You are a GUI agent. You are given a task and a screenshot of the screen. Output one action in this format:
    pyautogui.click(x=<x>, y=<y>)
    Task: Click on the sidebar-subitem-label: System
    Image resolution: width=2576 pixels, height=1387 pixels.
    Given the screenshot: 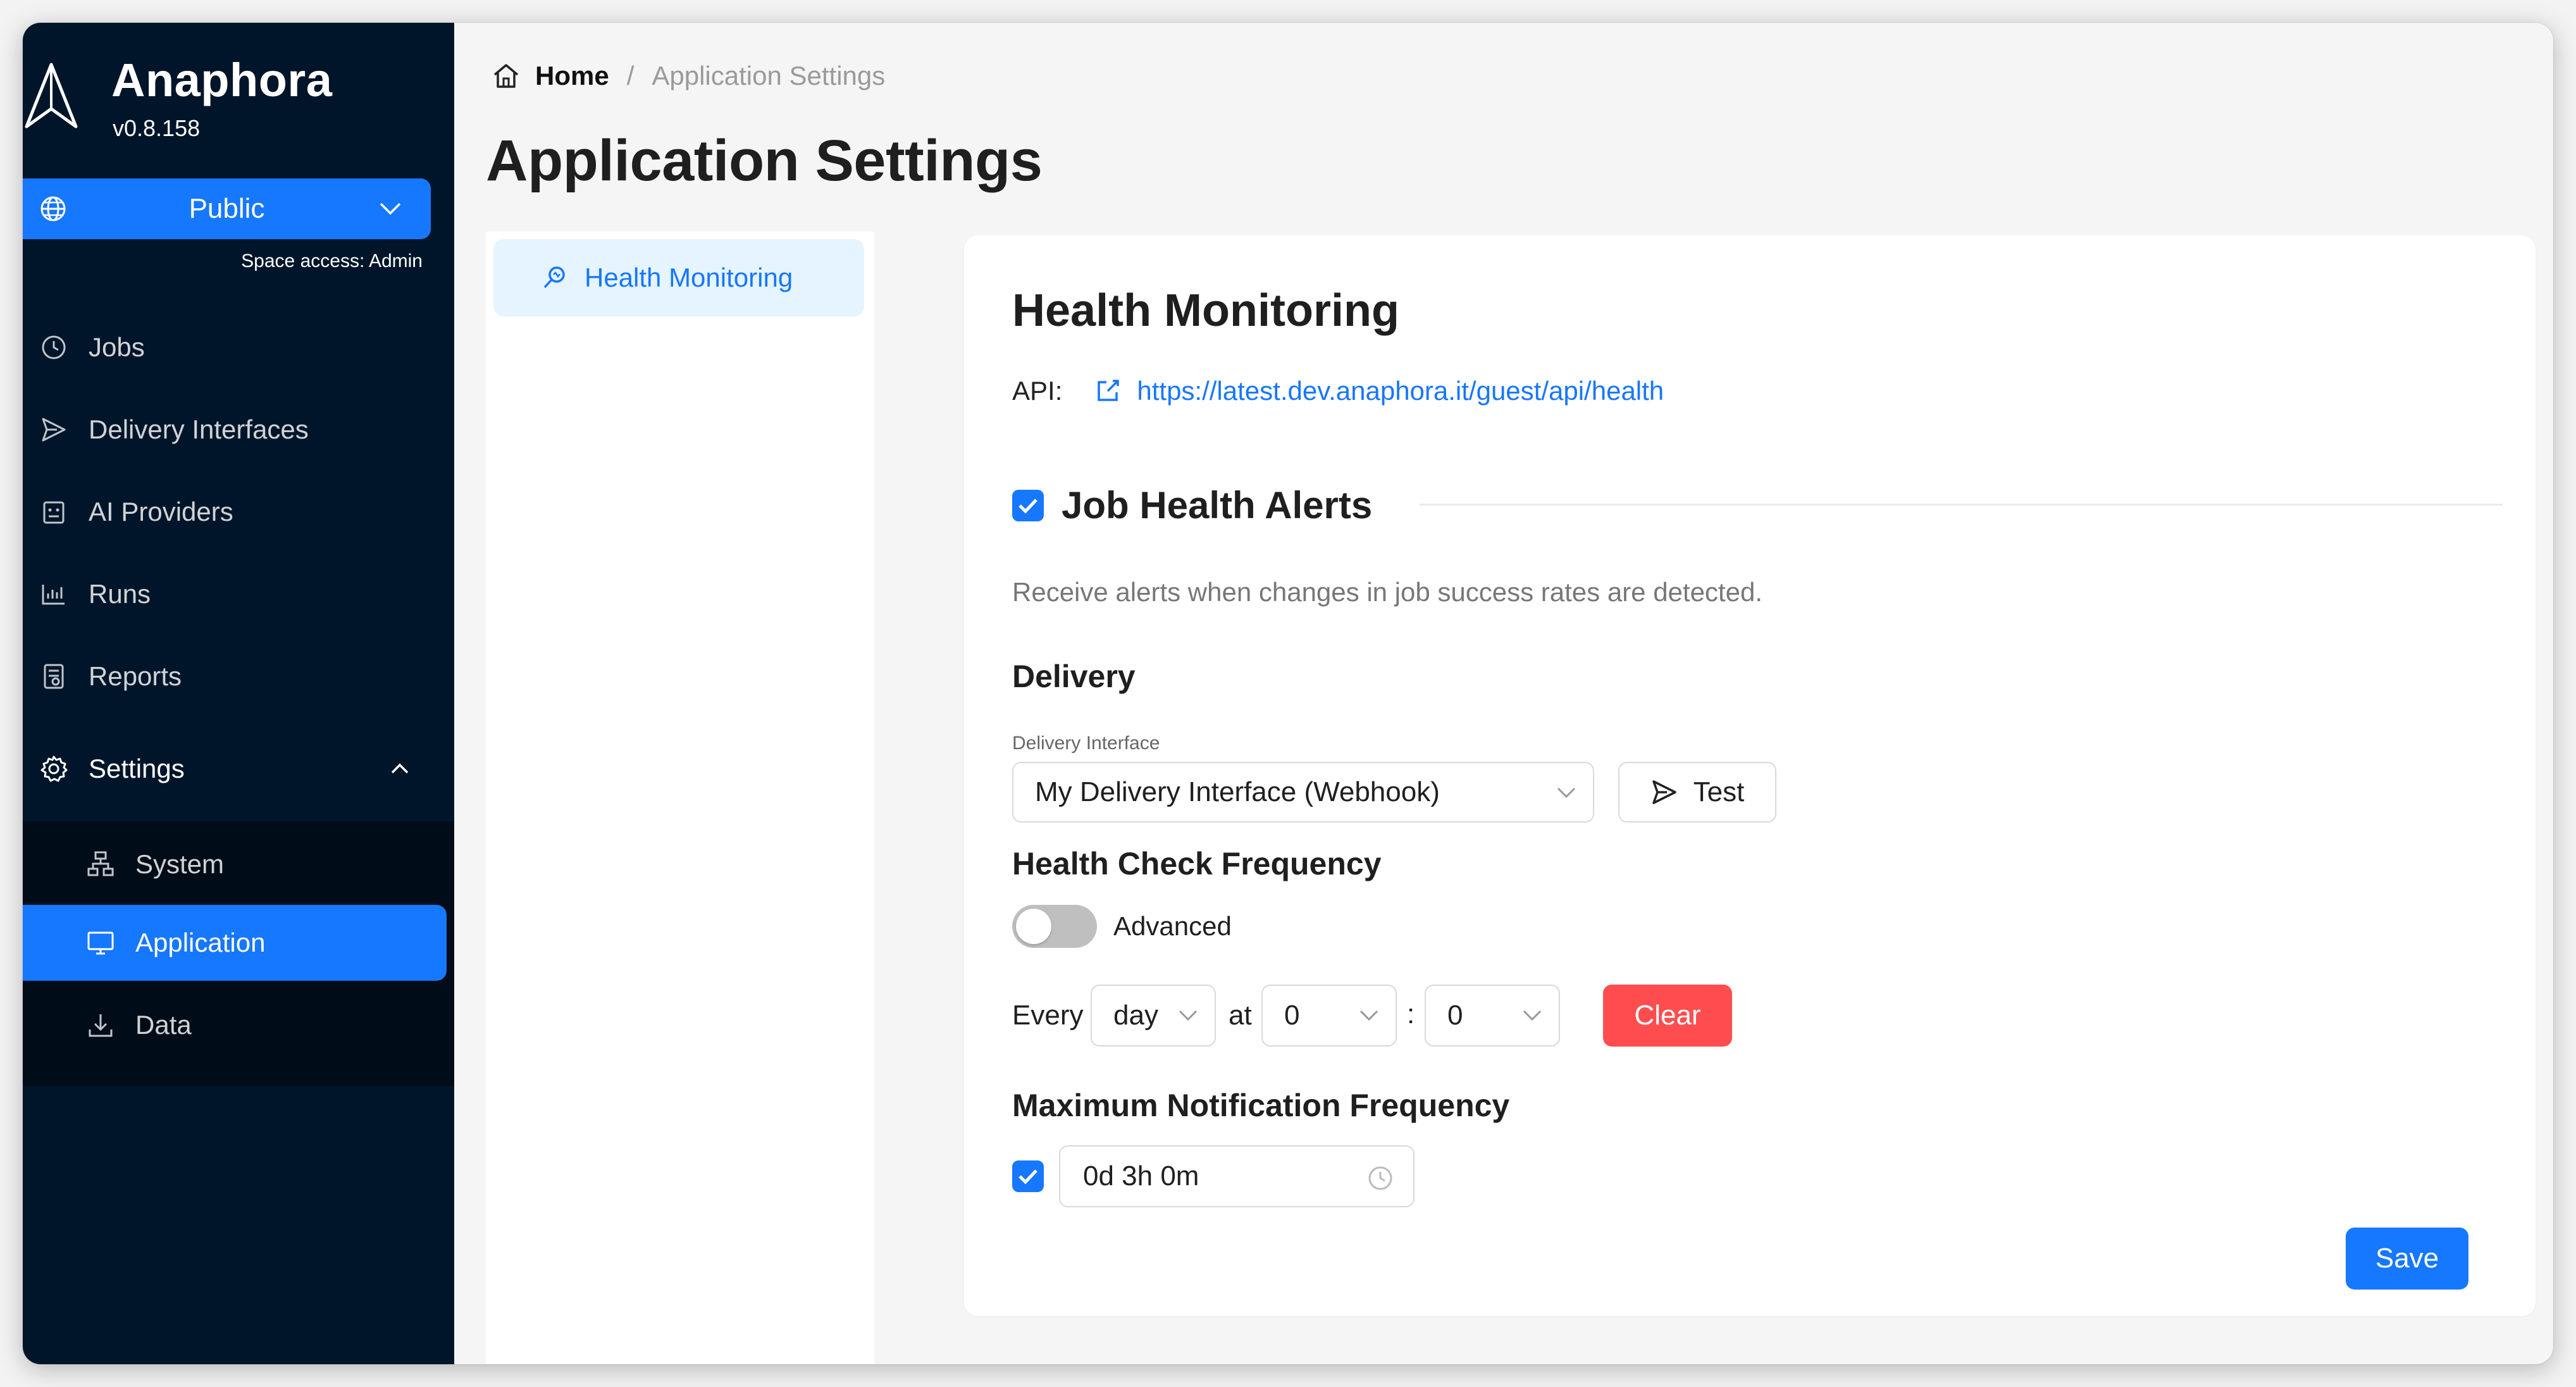 What is the action you would take?
    pyautogui.click(x=180, y=864)
    